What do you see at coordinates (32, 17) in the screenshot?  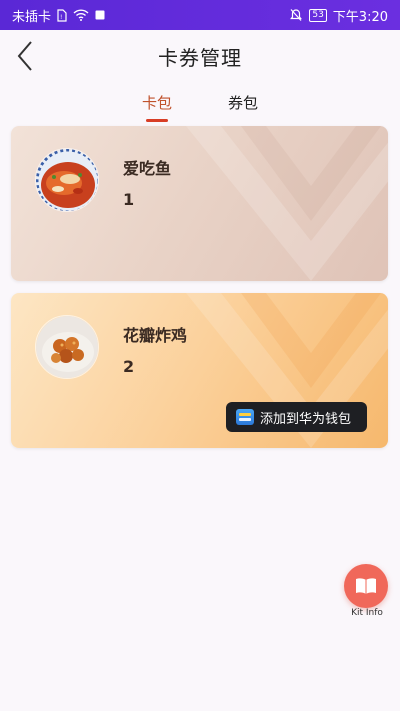 I see `carrier-text: 未插卡` at bounding box center [32, 17].